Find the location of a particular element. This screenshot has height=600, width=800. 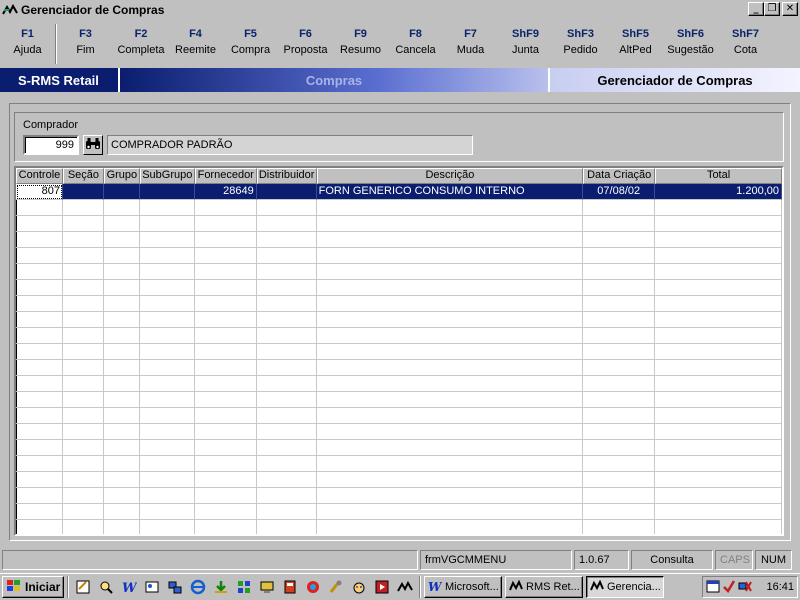

tools-icon is located at coordinates (336, 587).